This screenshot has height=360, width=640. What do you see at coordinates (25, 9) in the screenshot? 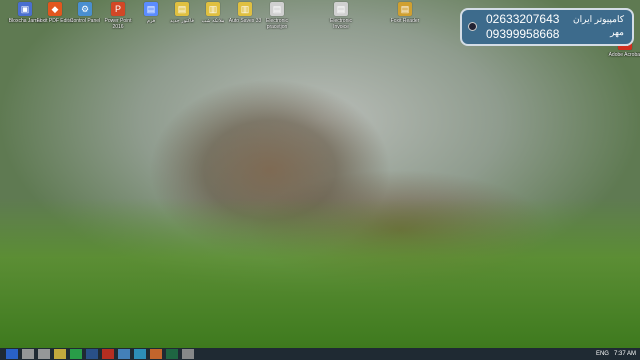
I see `app-icon: ▣` at bounding box center [25, 9].